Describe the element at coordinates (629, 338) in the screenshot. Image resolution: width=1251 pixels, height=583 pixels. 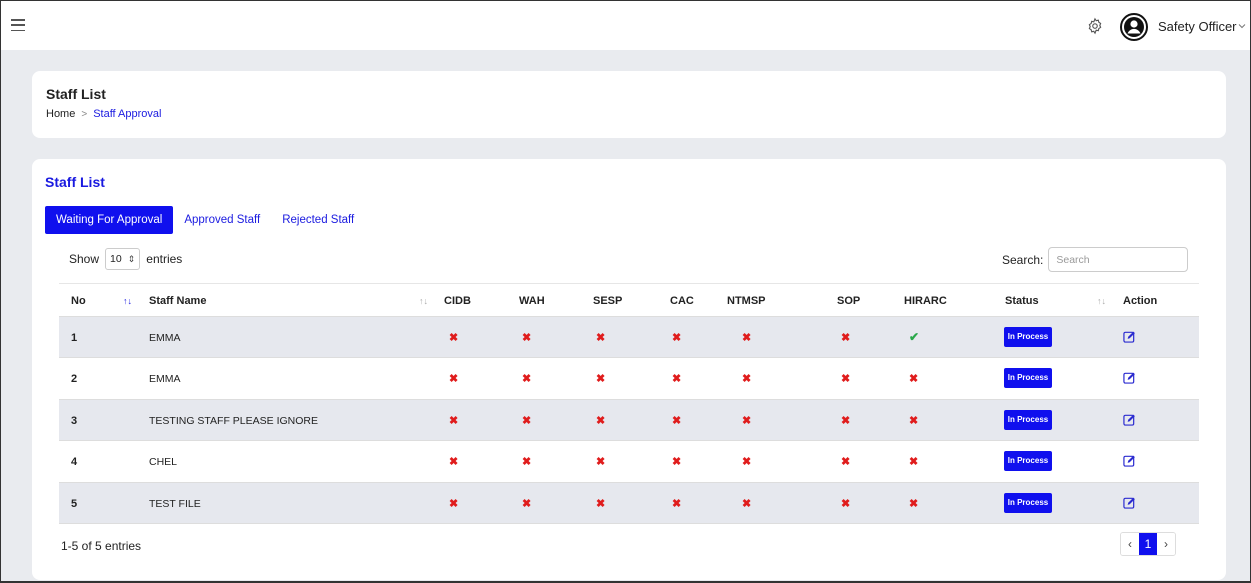
I see `table-row: 1 EMMA ✖ ✖ ✖ ✖ ✖ ✖ ✔ In Process` at that location.